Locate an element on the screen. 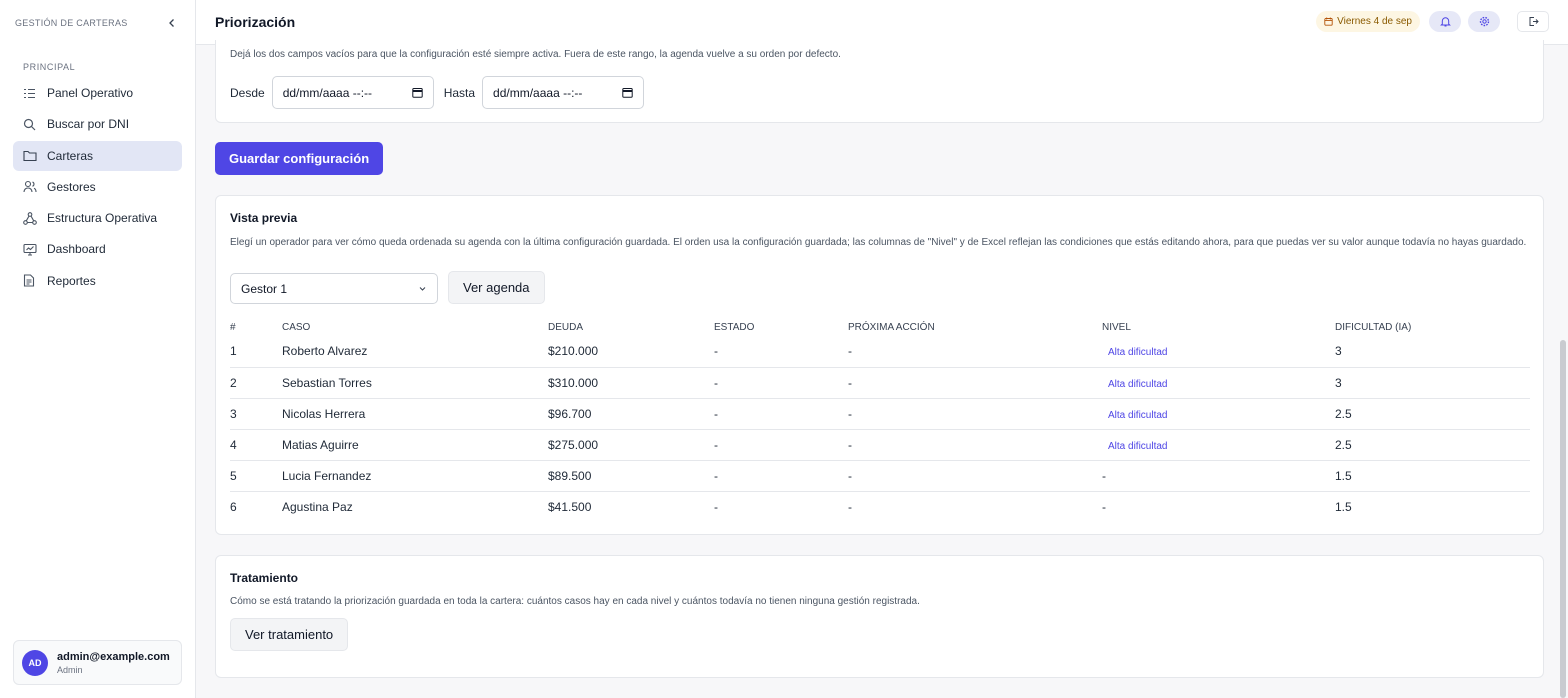 Image resolution: width=1568 pixels, height=698 pixels. notifications-button is located at coordinates (1445, 21).